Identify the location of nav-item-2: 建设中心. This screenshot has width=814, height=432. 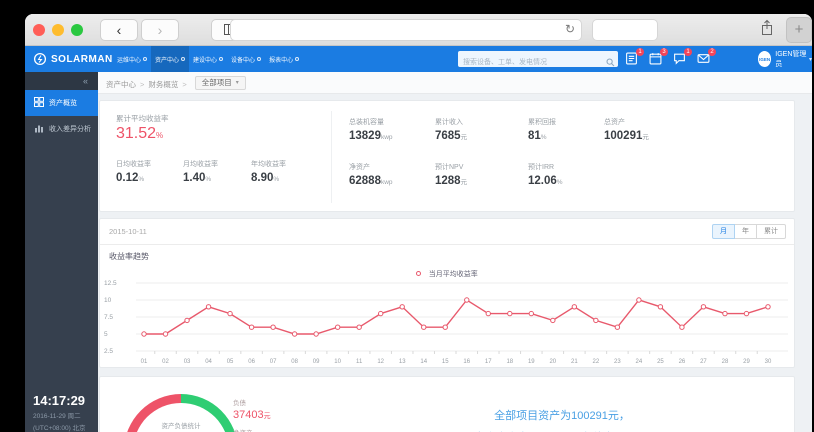
(208, 59).